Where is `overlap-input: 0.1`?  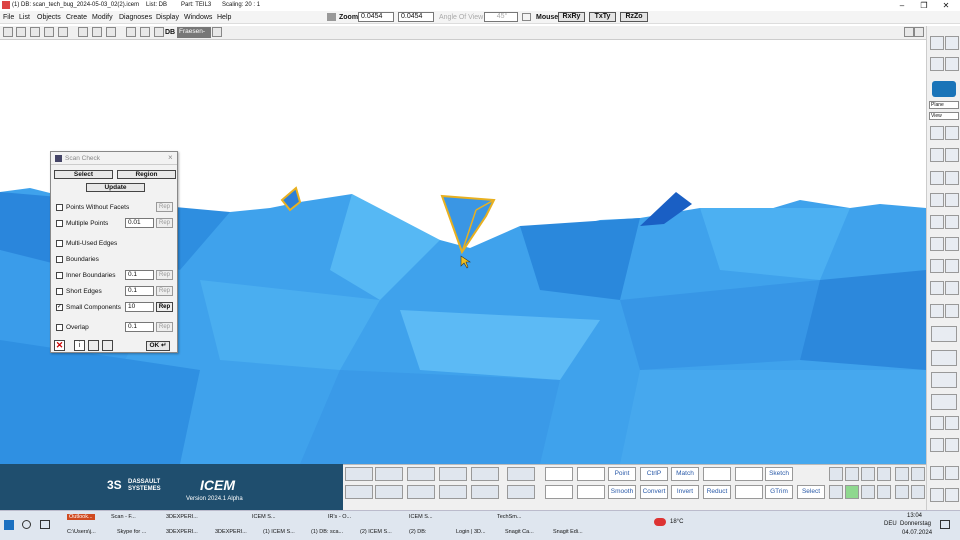 overlap-input: 0.1 is located at coordinates (139, 327).